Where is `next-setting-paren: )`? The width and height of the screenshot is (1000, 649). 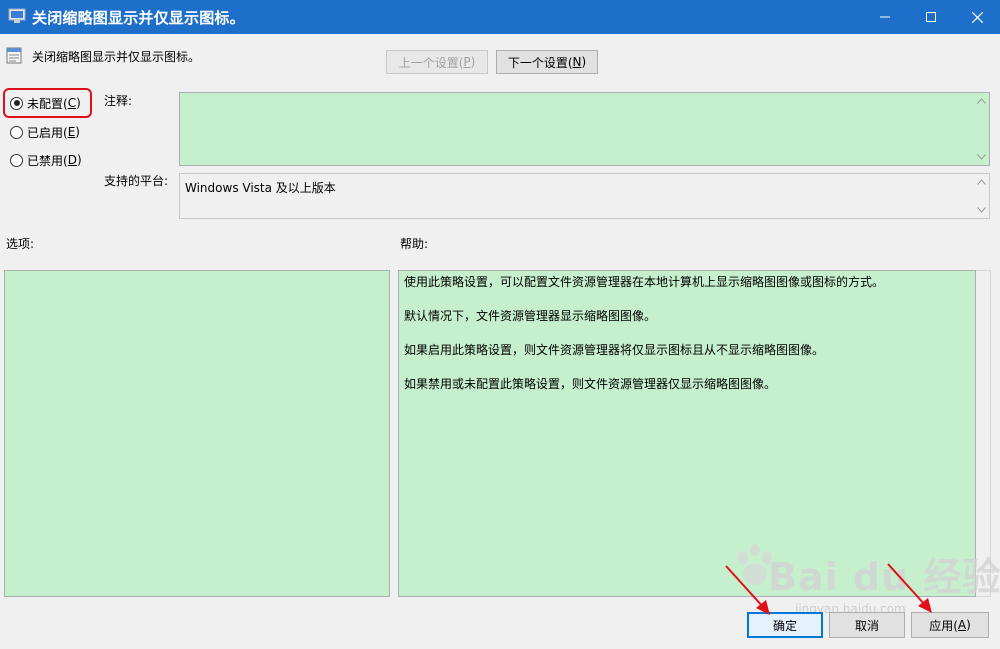
next-setting-paren: ) is located at coordinates (584, 62).